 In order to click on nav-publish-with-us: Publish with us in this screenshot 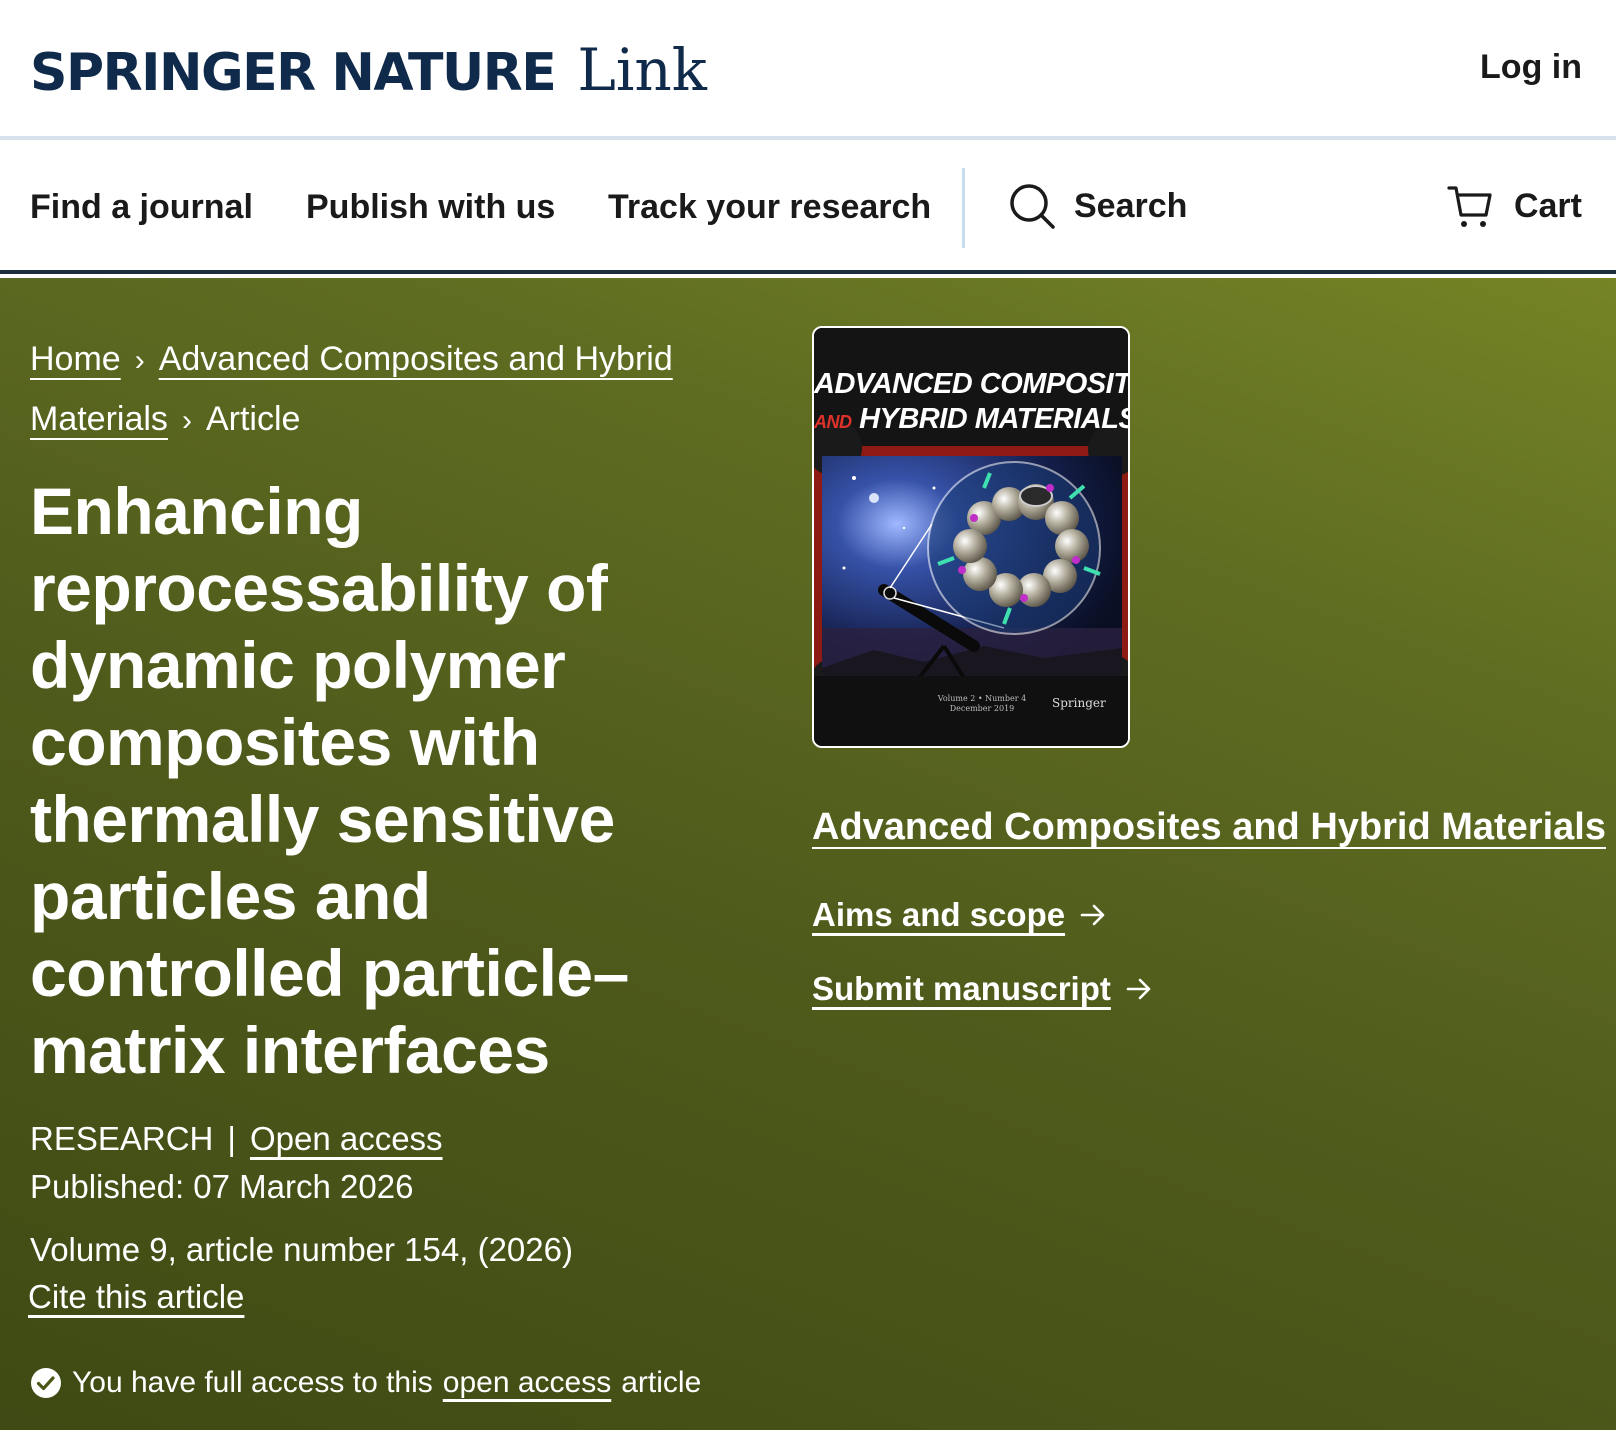, I will do `click(430, 207)`.